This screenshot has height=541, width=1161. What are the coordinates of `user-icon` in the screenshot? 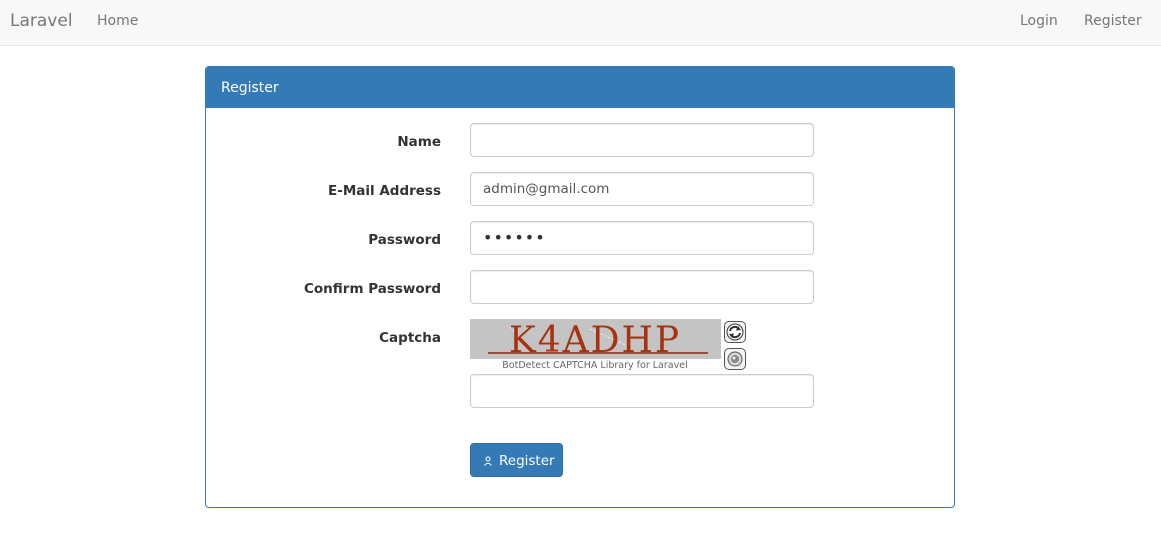 It's located at (488, 461).